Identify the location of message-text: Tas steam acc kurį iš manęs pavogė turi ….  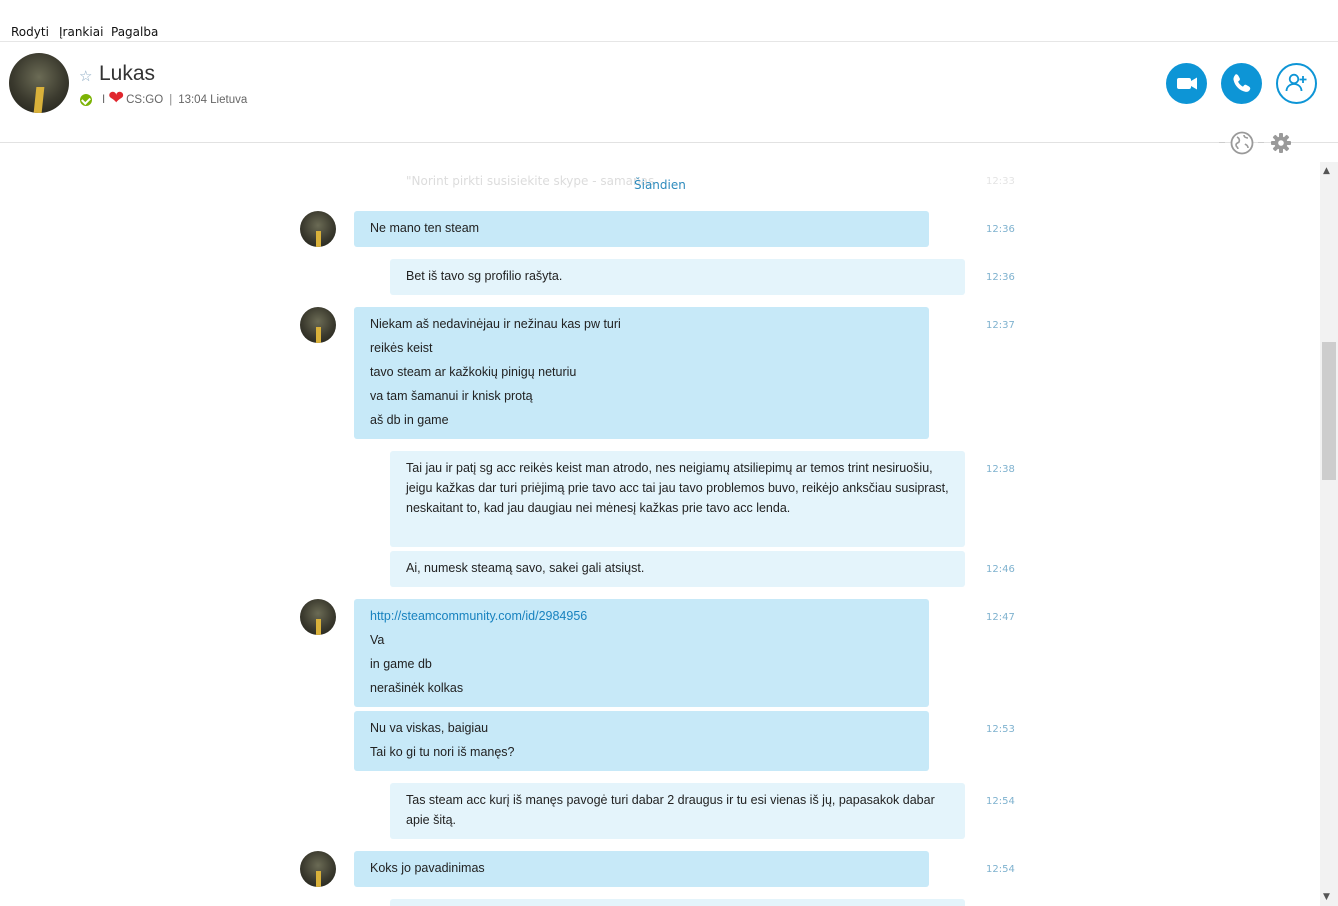
(670, 810).